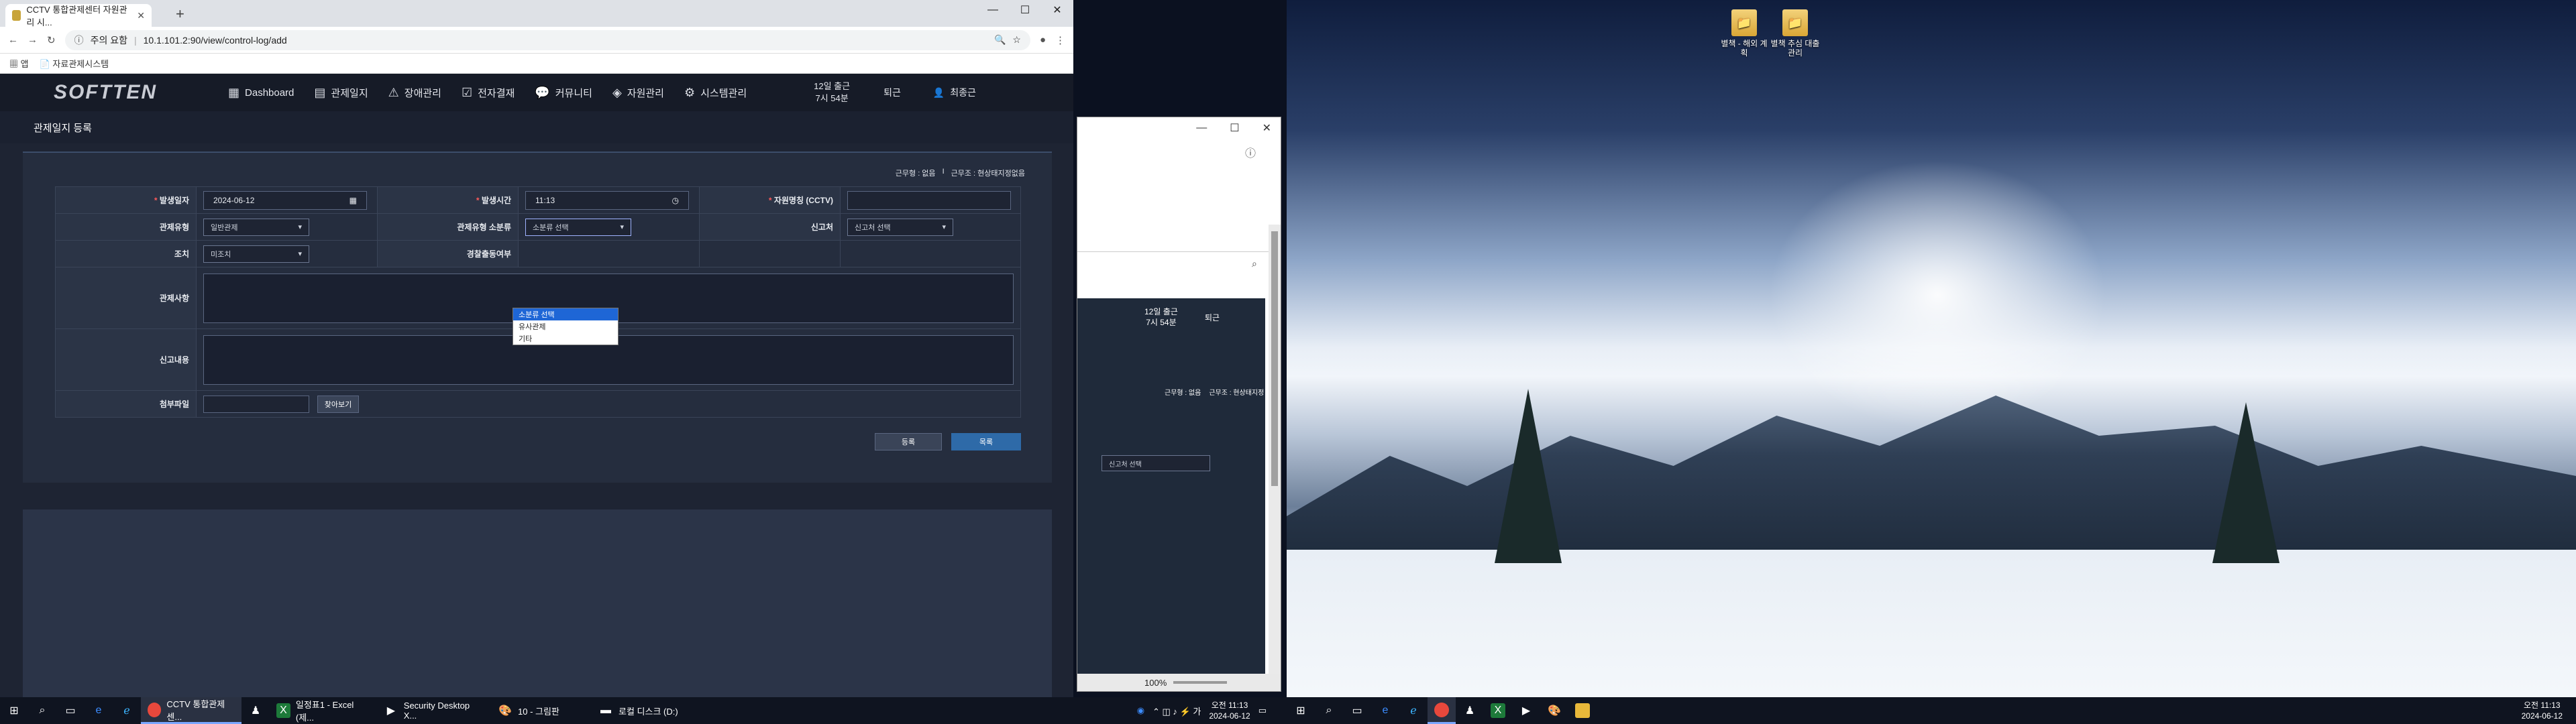 The width and height of the screenshot is (2576, 724). What do you see at coordinates (1554, 710) in the screenshot?
I see `paint-button: 🎨` at bounding box center [1554, 710].